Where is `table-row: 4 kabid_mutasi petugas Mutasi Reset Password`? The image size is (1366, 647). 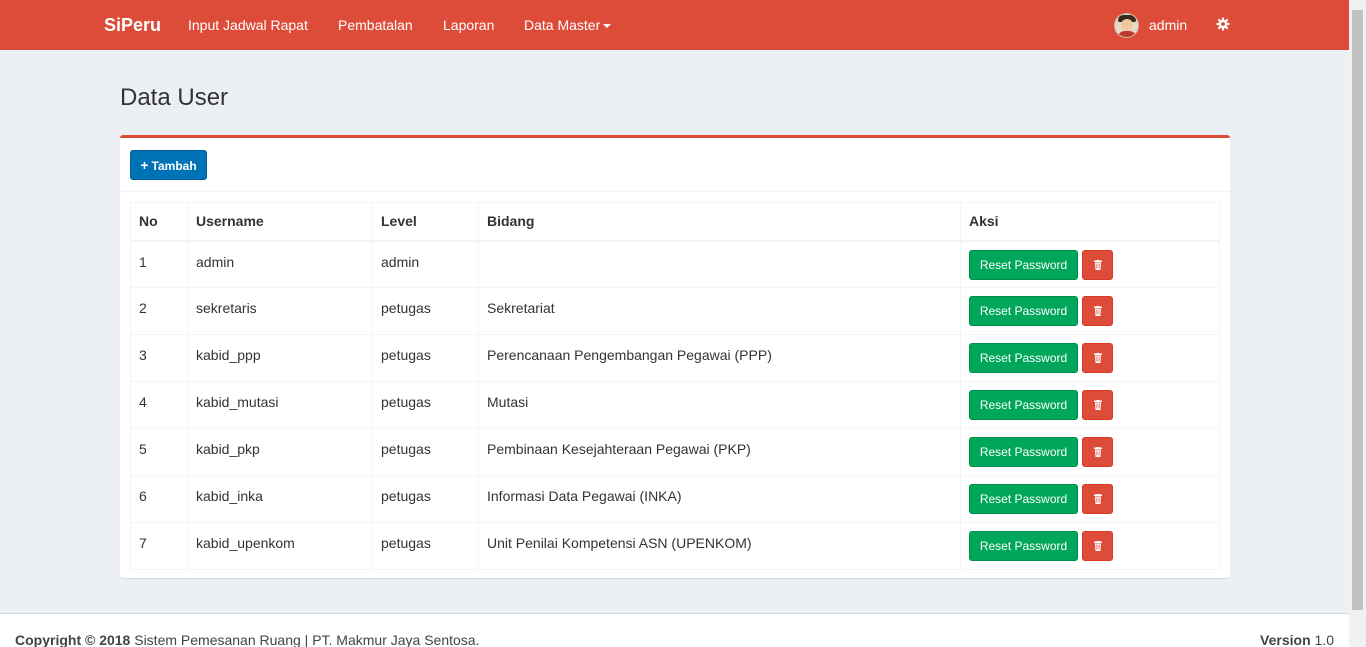
table-row: 4 kabid_mutasi petugas Mutasi Reset Password is located at coordinates (675, 405).